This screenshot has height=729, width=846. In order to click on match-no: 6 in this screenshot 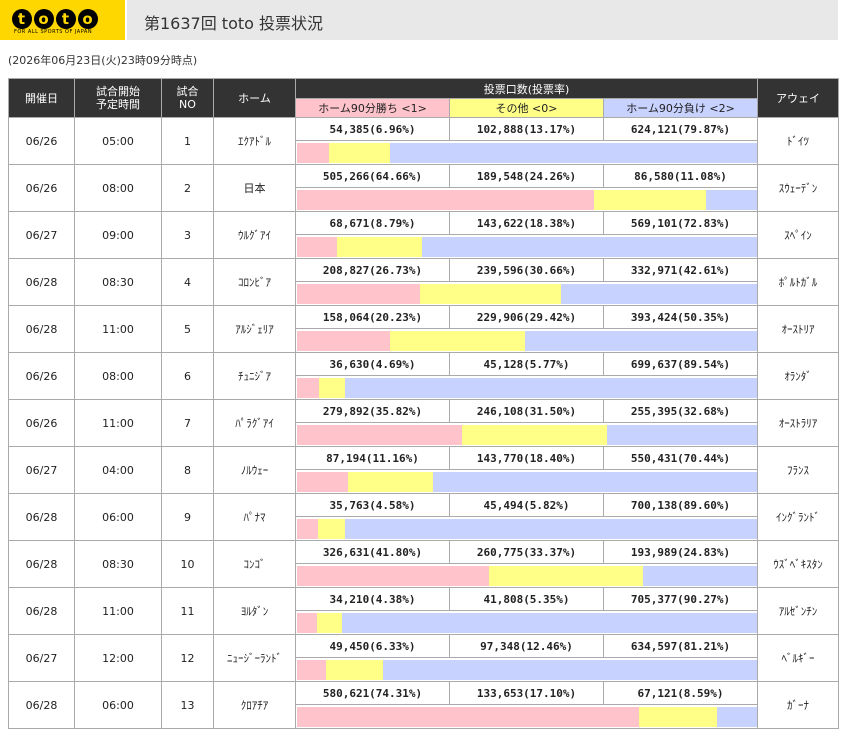, I will do `click(187, 376)`.